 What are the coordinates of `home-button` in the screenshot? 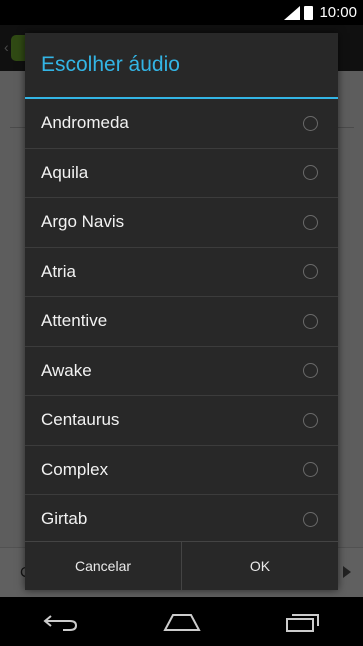 It's located at (182, 622).